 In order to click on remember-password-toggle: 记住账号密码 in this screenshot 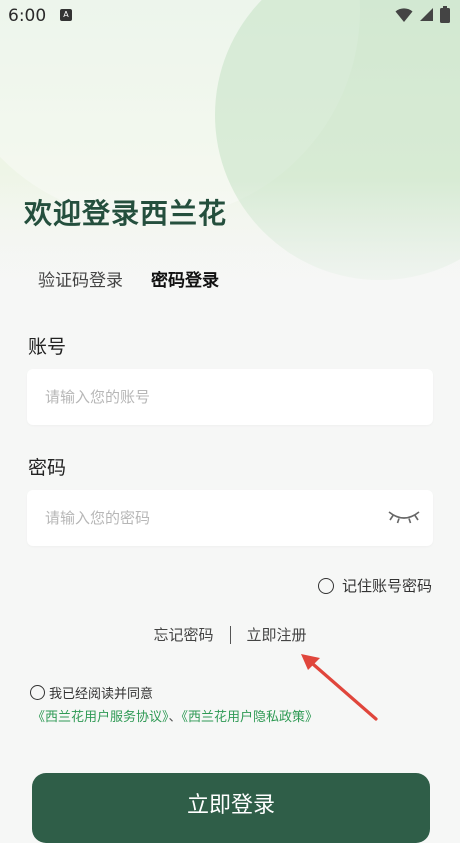, I will do `click(374, 585)`.